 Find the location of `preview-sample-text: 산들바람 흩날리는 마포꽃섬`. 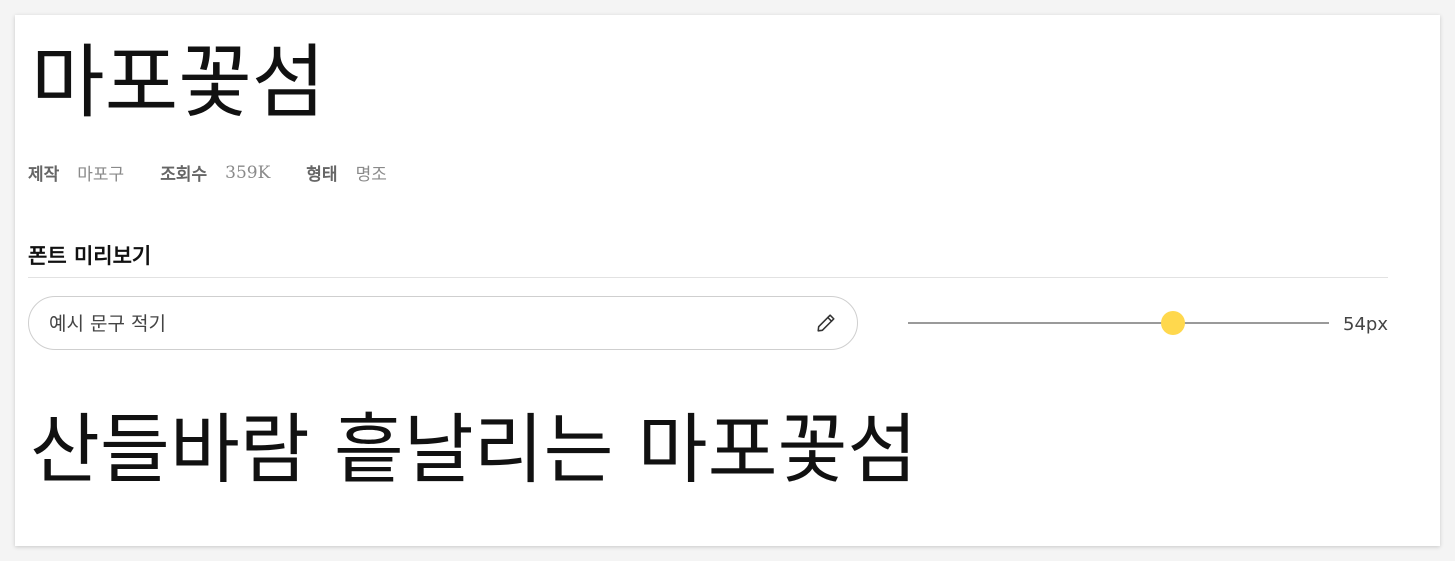

preview-sample-text: 산들바람 흩날리는 마포꽃섬 is located at coordinates (474, 449).